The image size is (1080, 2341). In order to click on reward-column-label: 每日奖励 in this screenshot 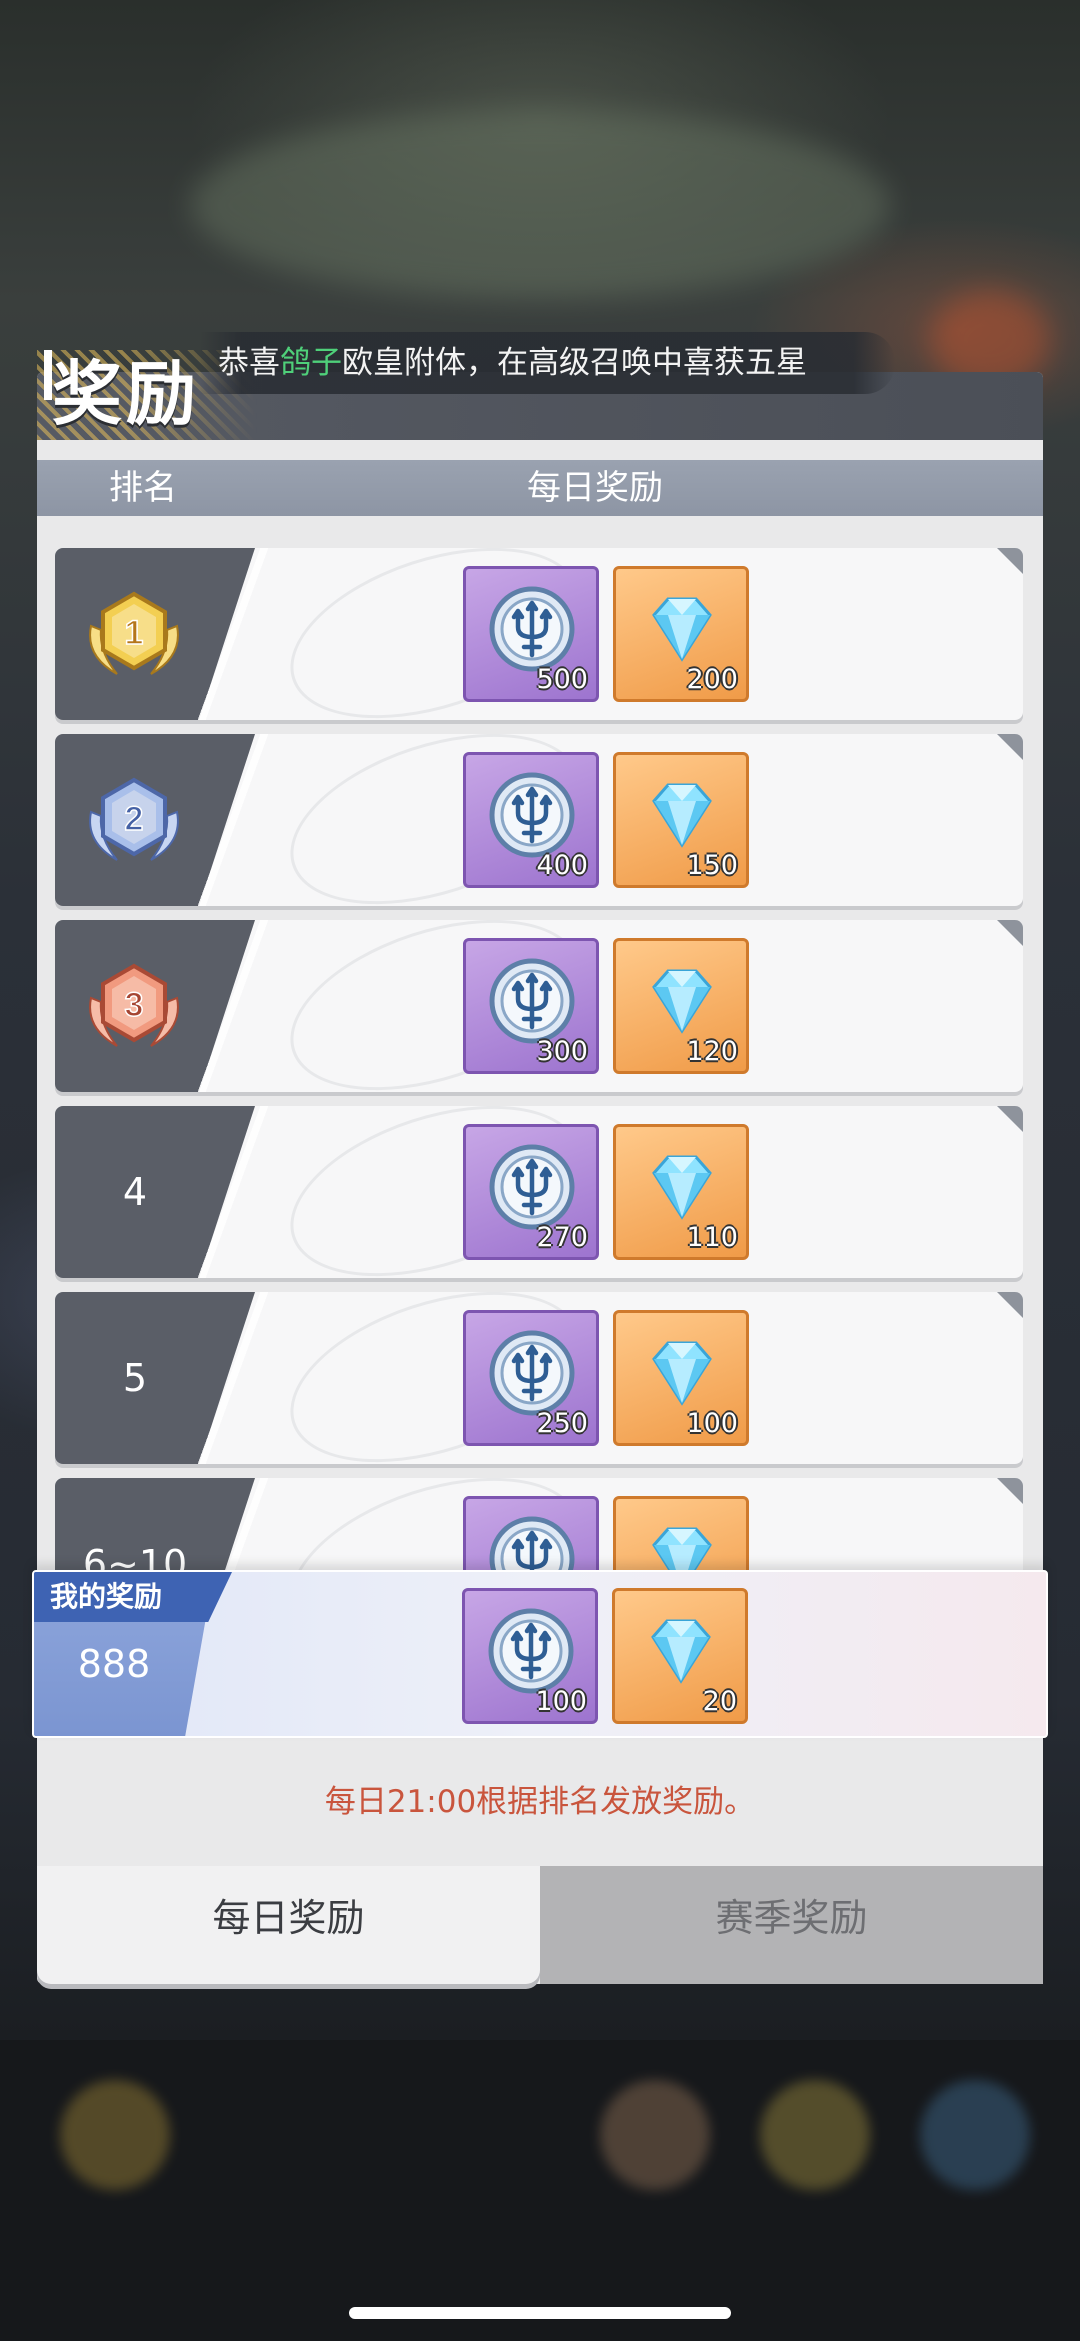, I will do `click(595, 488)`.